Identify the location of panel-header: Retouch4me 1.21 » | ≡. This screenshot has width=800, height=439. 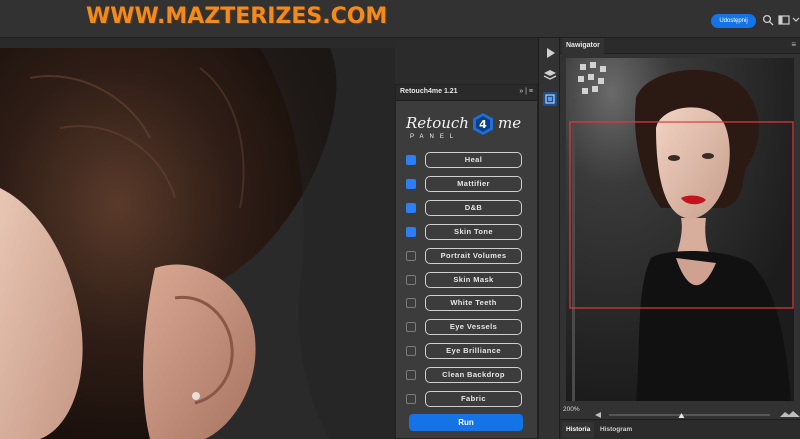
(466, 93).